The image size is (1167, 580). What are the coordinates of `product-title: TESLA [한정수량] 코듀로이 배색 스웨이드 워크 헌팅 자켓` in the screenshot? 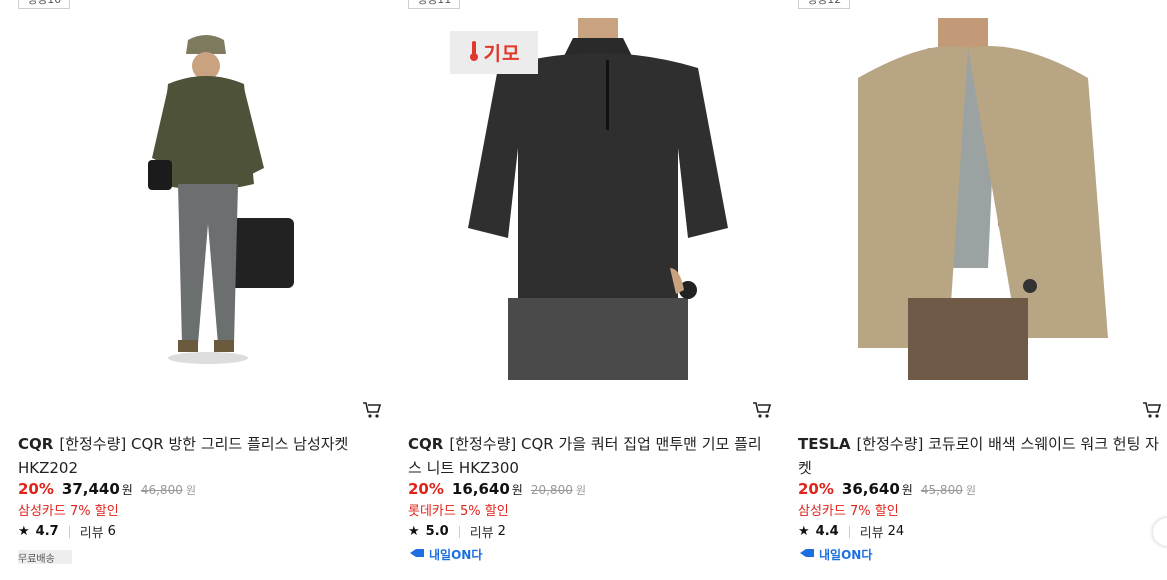 It's located at (979, 456).